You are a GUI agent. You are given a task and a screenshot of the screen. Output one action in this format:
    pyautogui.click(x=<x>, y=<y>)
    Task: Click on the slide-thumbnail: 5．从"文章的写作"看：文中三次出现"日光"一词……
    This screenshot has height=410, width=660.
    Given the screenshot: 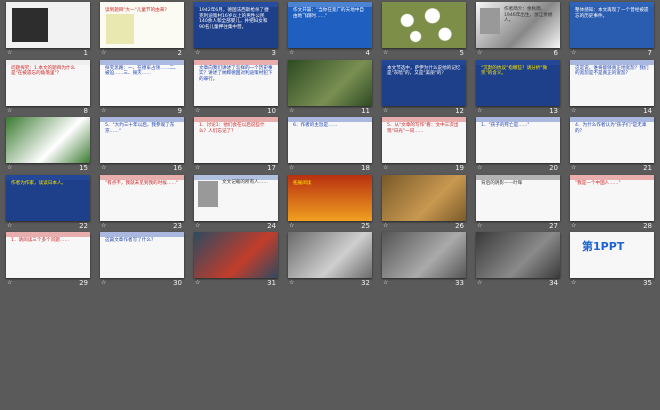 What is the action you would take?
    pyautogui.click(x=424, y=140)
    